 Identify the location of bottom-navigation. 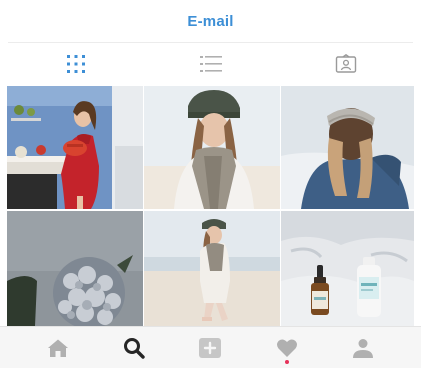
(210, 347).